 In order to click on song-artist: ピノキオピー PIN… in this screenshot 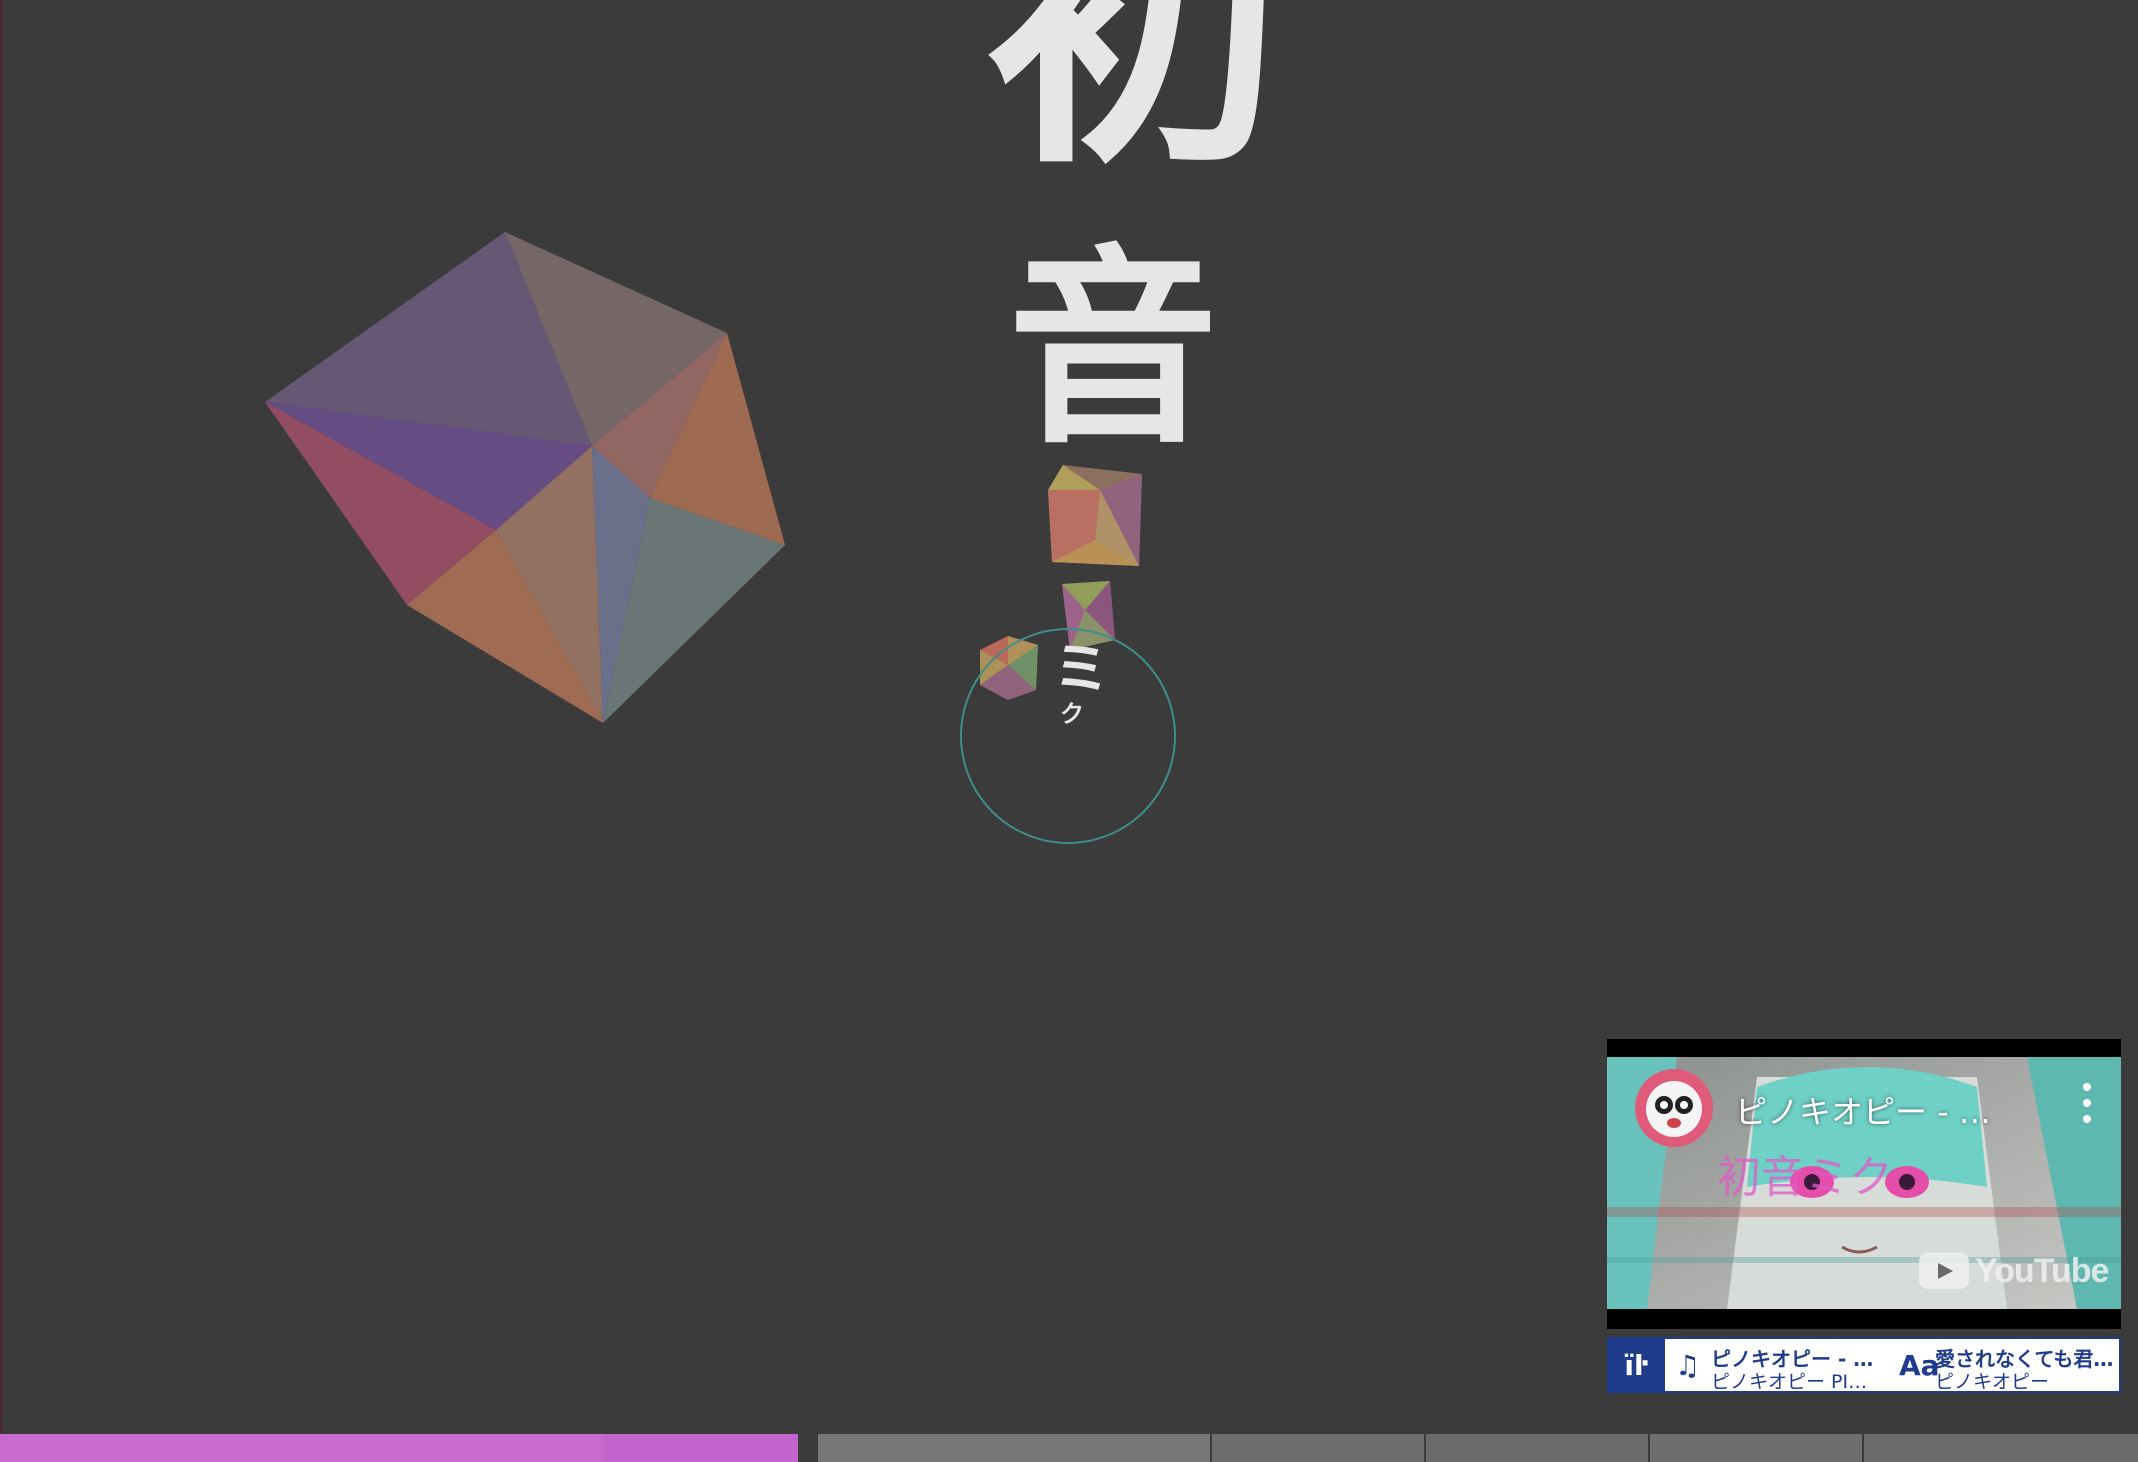, I will do `click(1796, 1382)`.